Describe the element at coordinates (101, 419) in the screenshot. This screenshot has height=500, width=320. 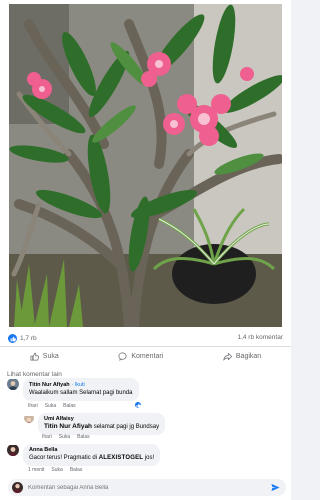
I see `comment-author: Umi Alfaisy` at that location.